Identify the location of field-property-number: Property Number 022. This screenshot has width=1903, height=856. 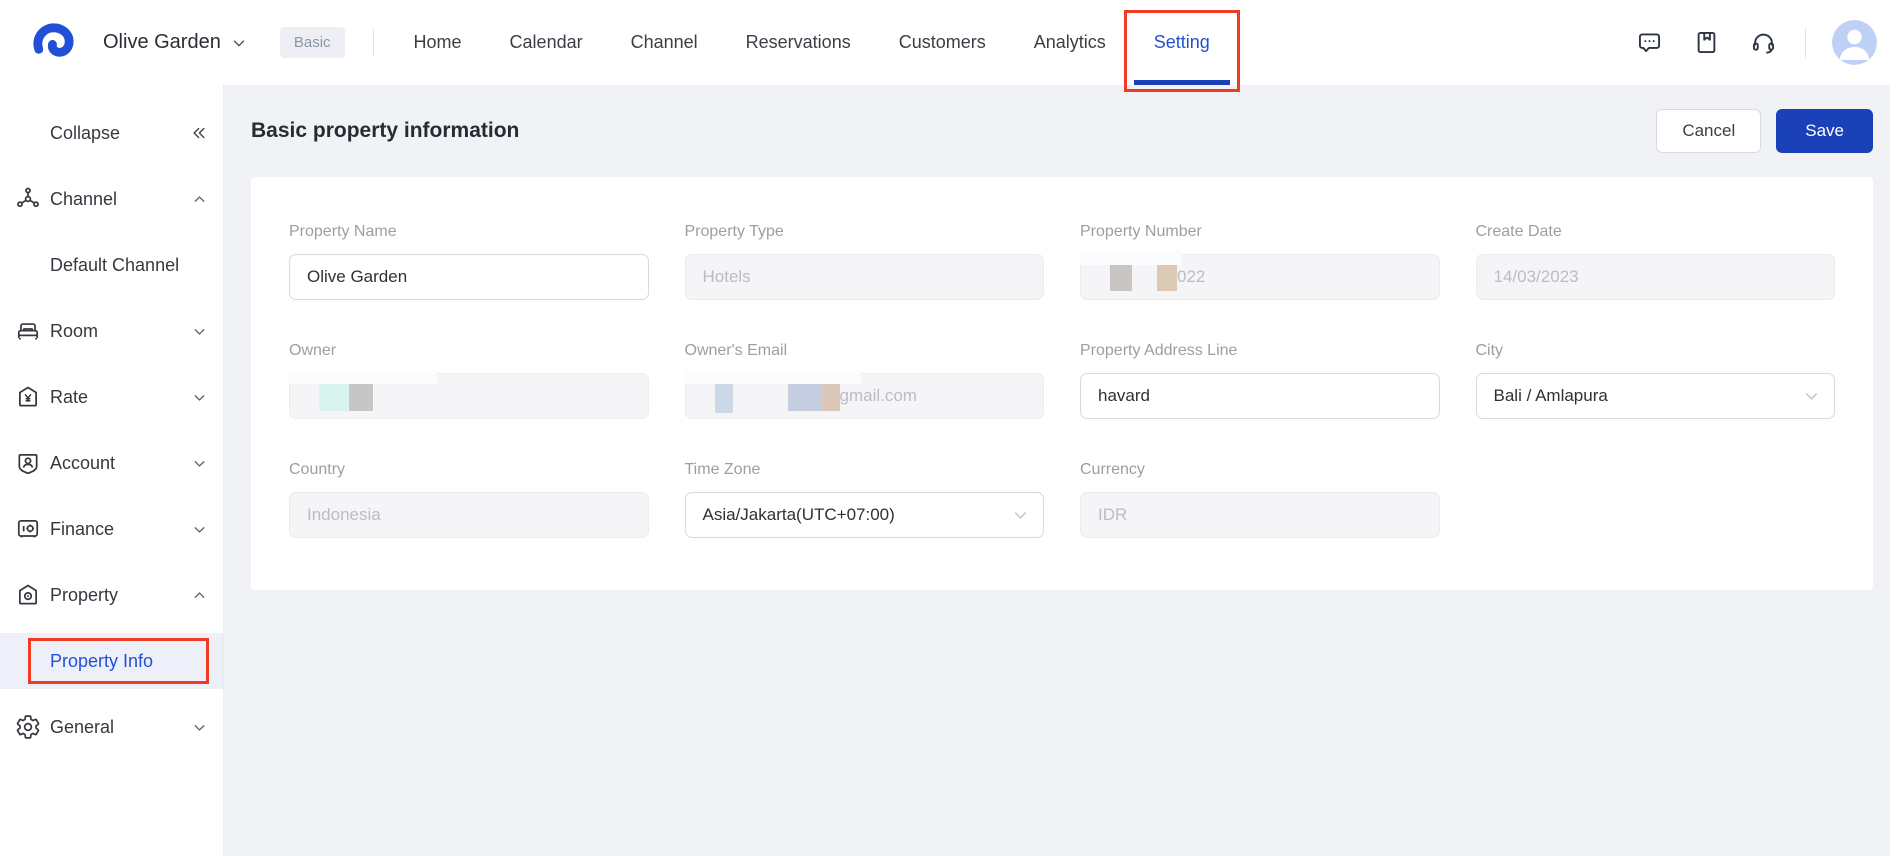
(1260, 261).